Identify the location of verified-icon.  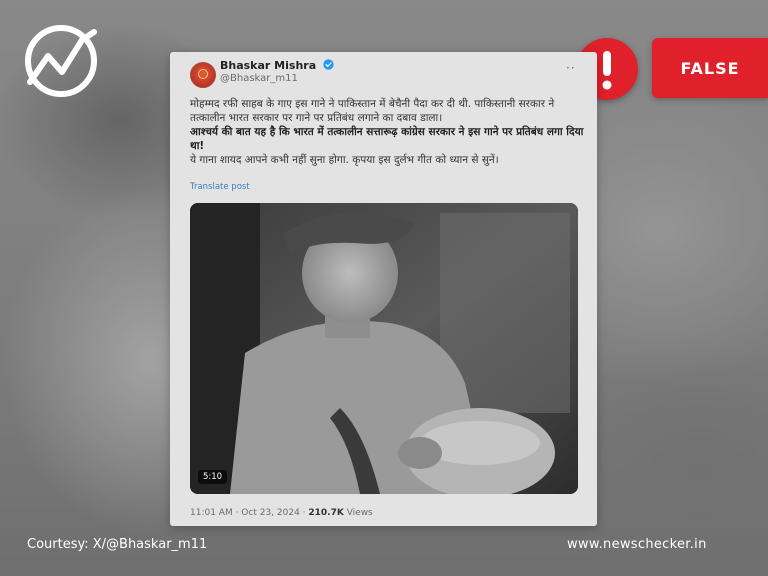
(328, 64).